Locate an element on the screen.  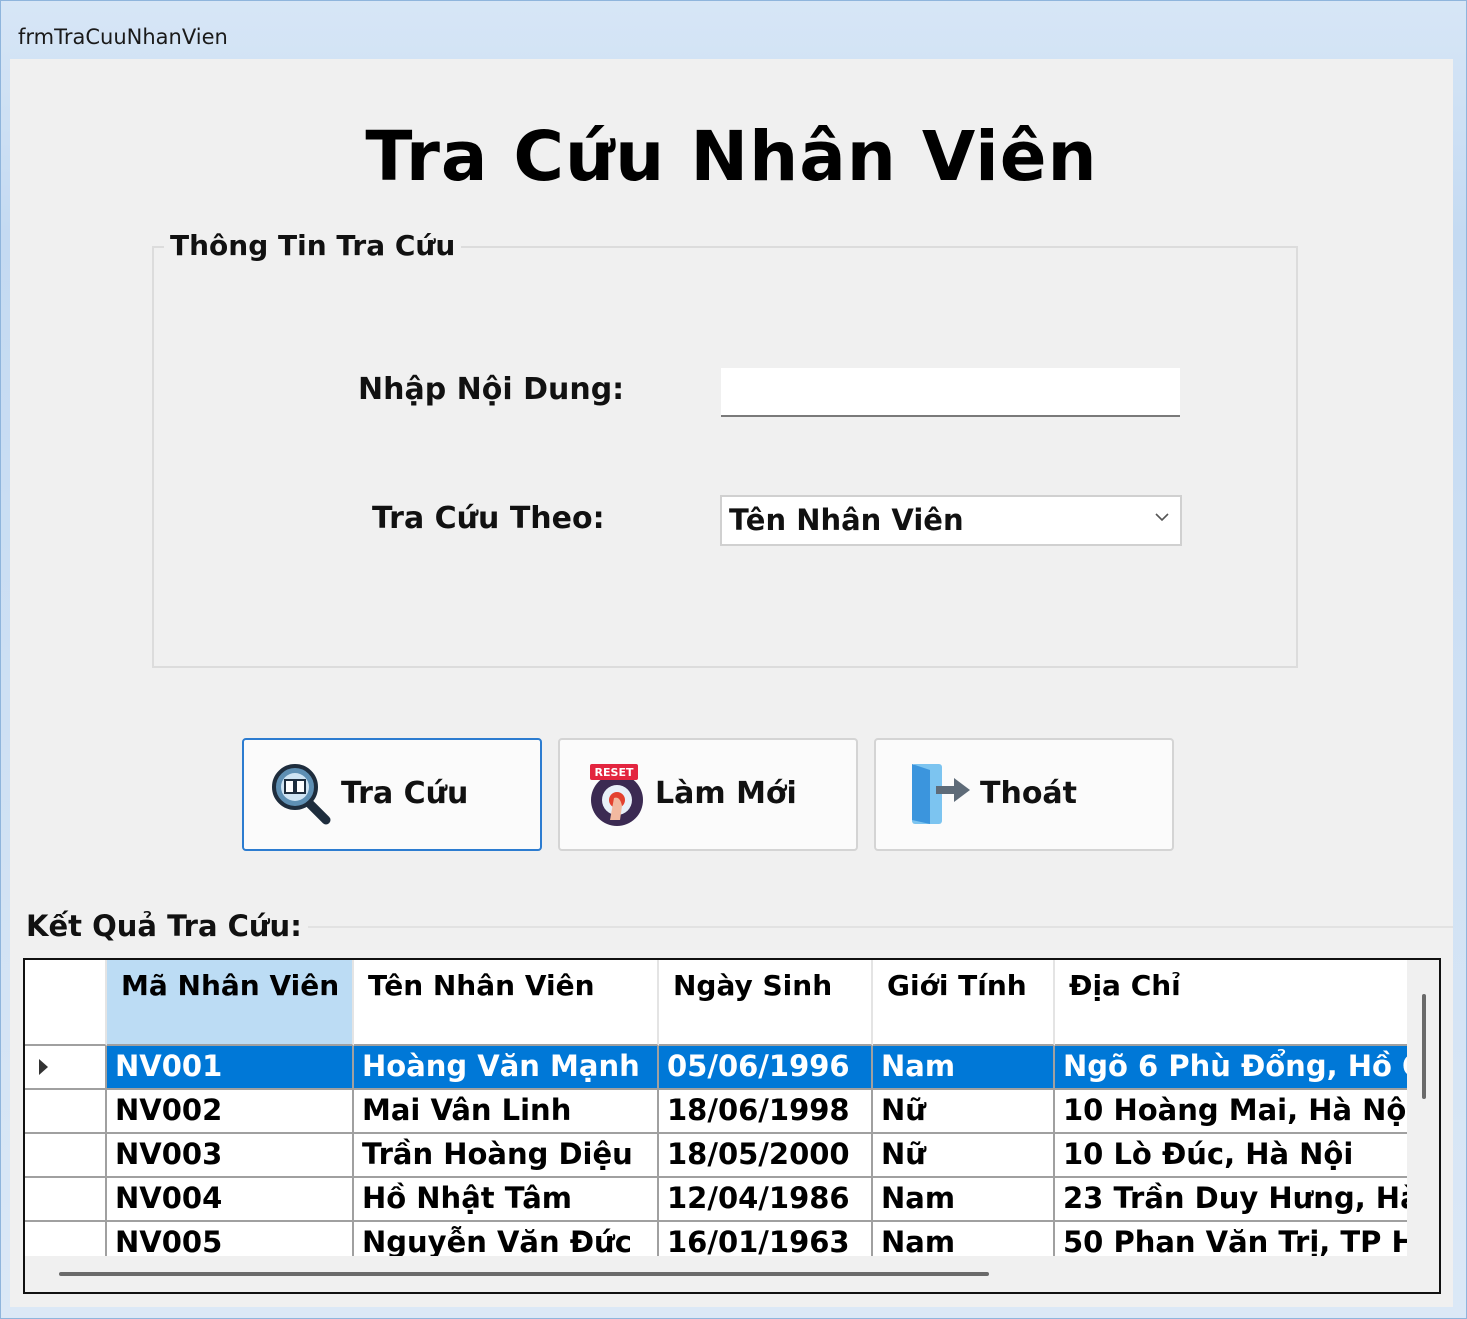
cell-ngay-sinh: 18/06/1998 is located at coordinates (766, 1112).